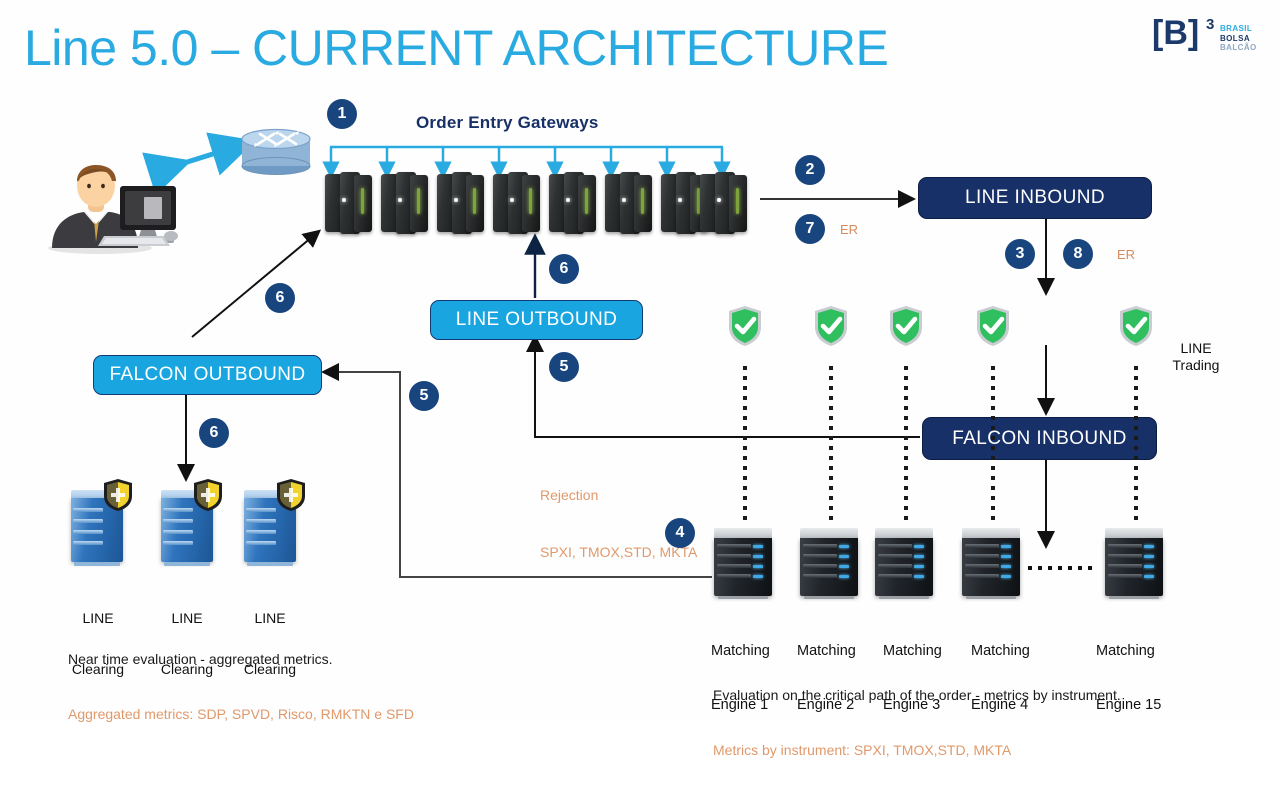  I want to click on trader-workstation-icon, so click(113, 202).